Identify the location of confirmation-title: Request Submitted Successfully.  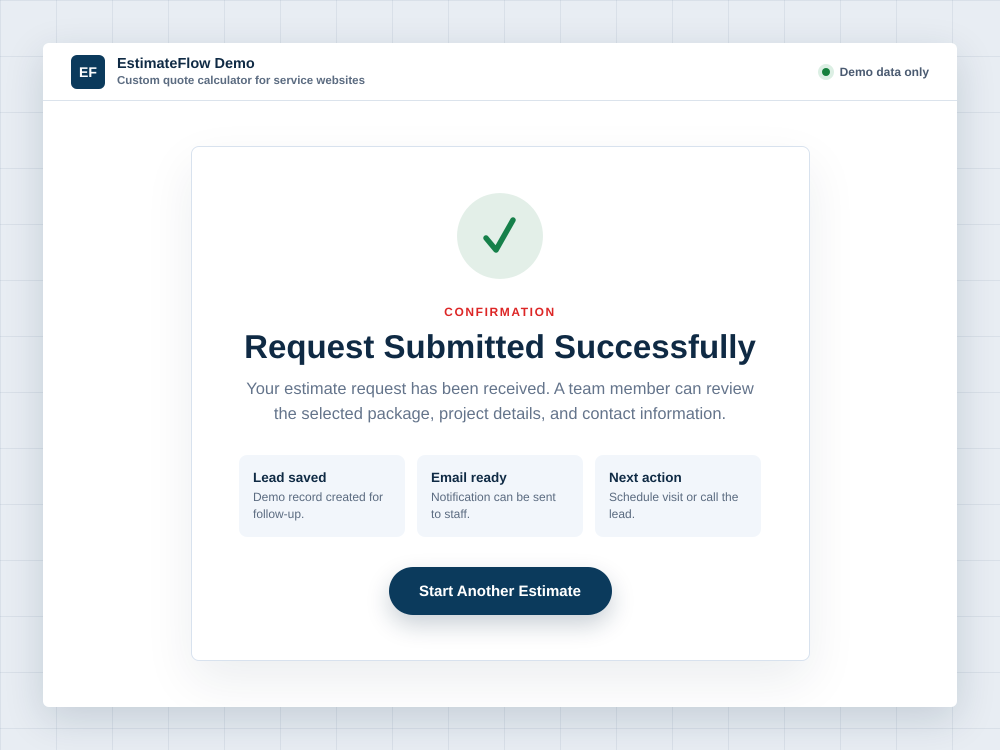
(500, 347).